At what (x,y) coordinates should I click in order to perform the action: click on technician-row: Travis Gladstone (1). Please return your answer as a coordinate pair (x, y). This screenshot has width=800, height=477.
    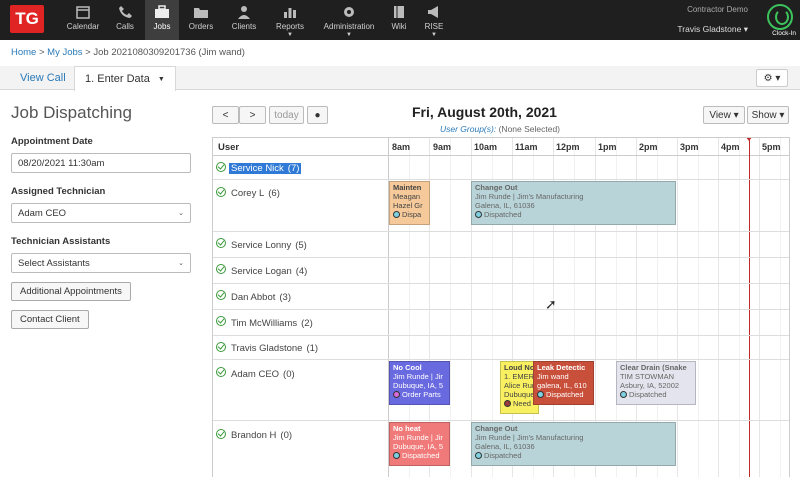
    Looking at the image, I should click on (501, 348).